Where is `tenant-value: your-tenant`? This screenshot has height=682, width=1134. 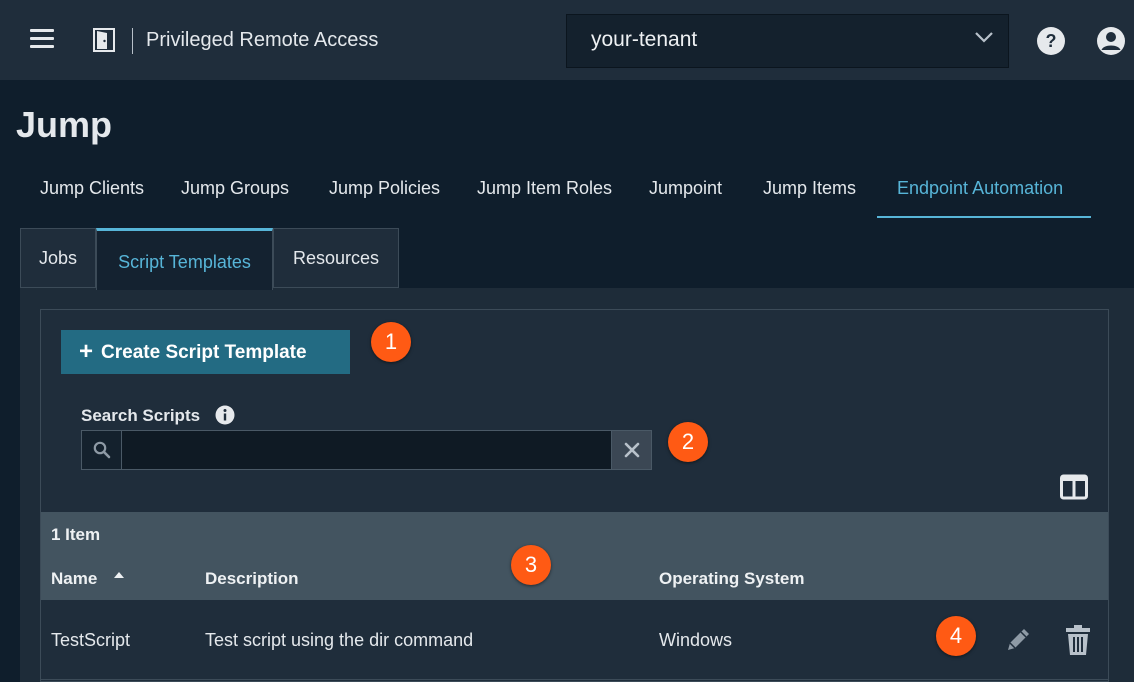 tenant-value: your-tenant is located at coordinates (644, 39).